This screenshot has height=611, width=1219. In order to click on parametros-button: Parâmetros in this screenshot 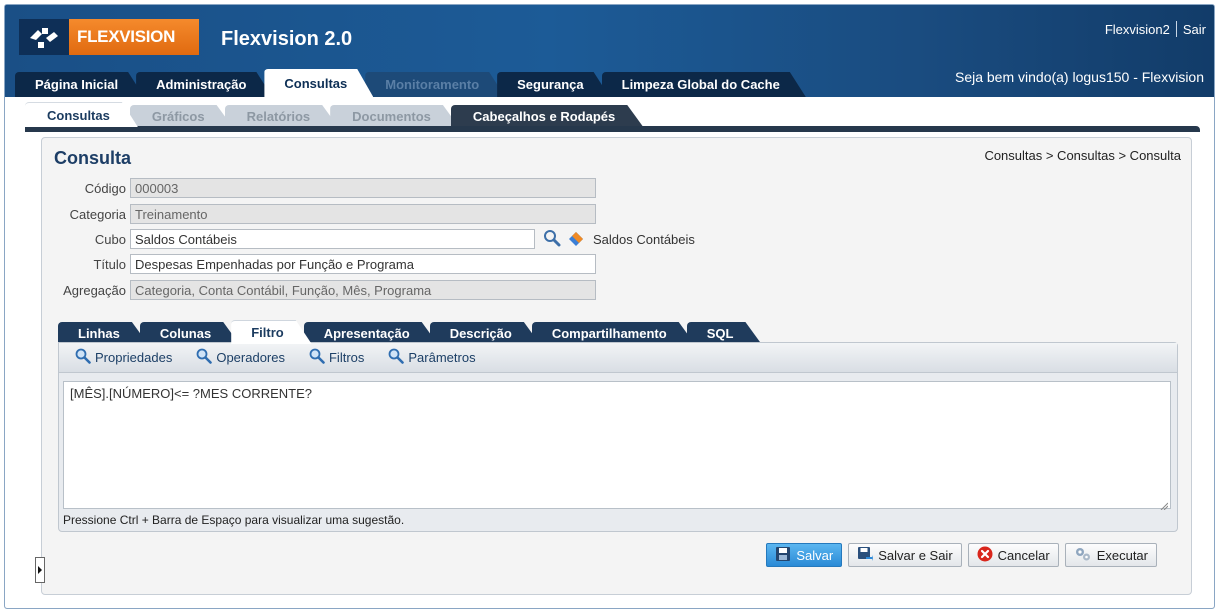, I will do `click(432, 357)`.